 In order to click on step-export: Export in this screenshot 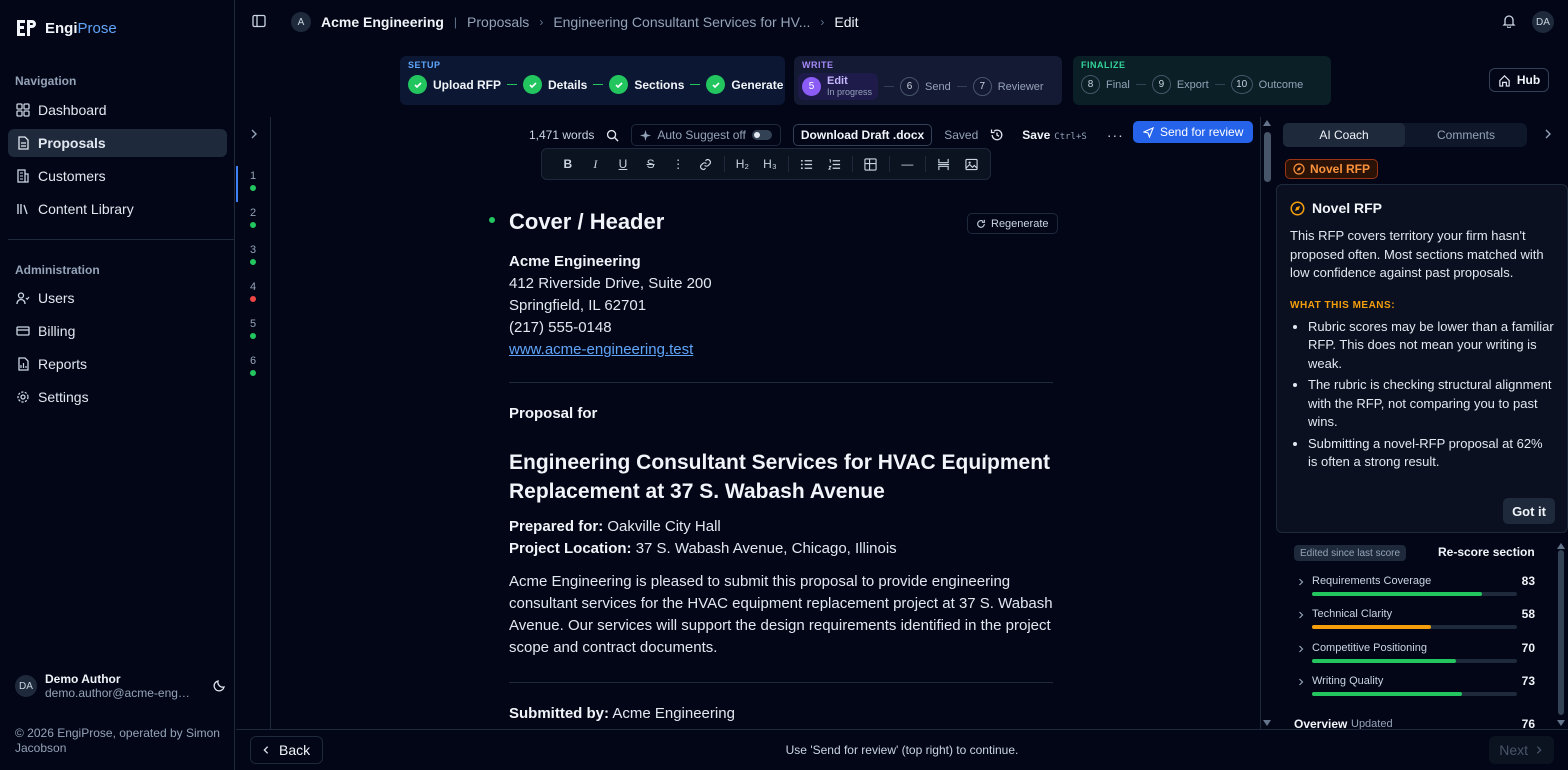, I will do `click(1193, 85)`.